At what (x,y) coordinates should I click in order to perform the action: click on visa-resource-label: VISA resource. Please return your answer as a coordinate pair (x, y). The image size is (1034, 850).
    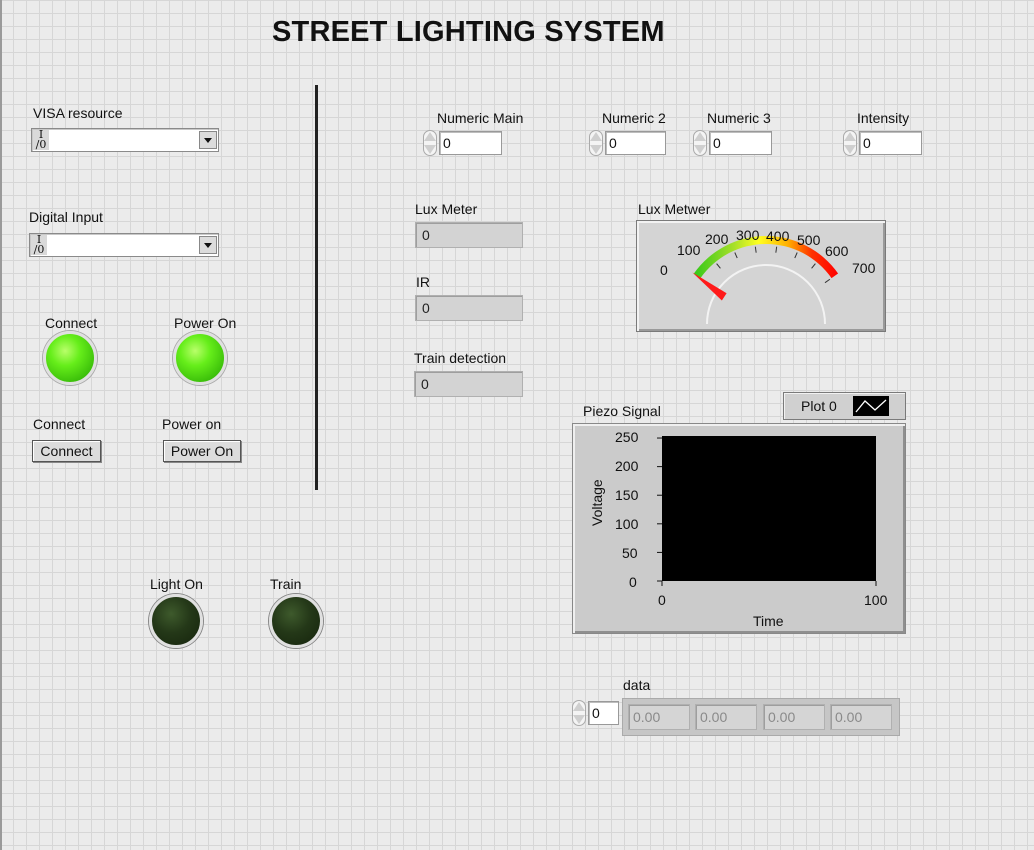
    Looking at the image, I should click on (78, 113).